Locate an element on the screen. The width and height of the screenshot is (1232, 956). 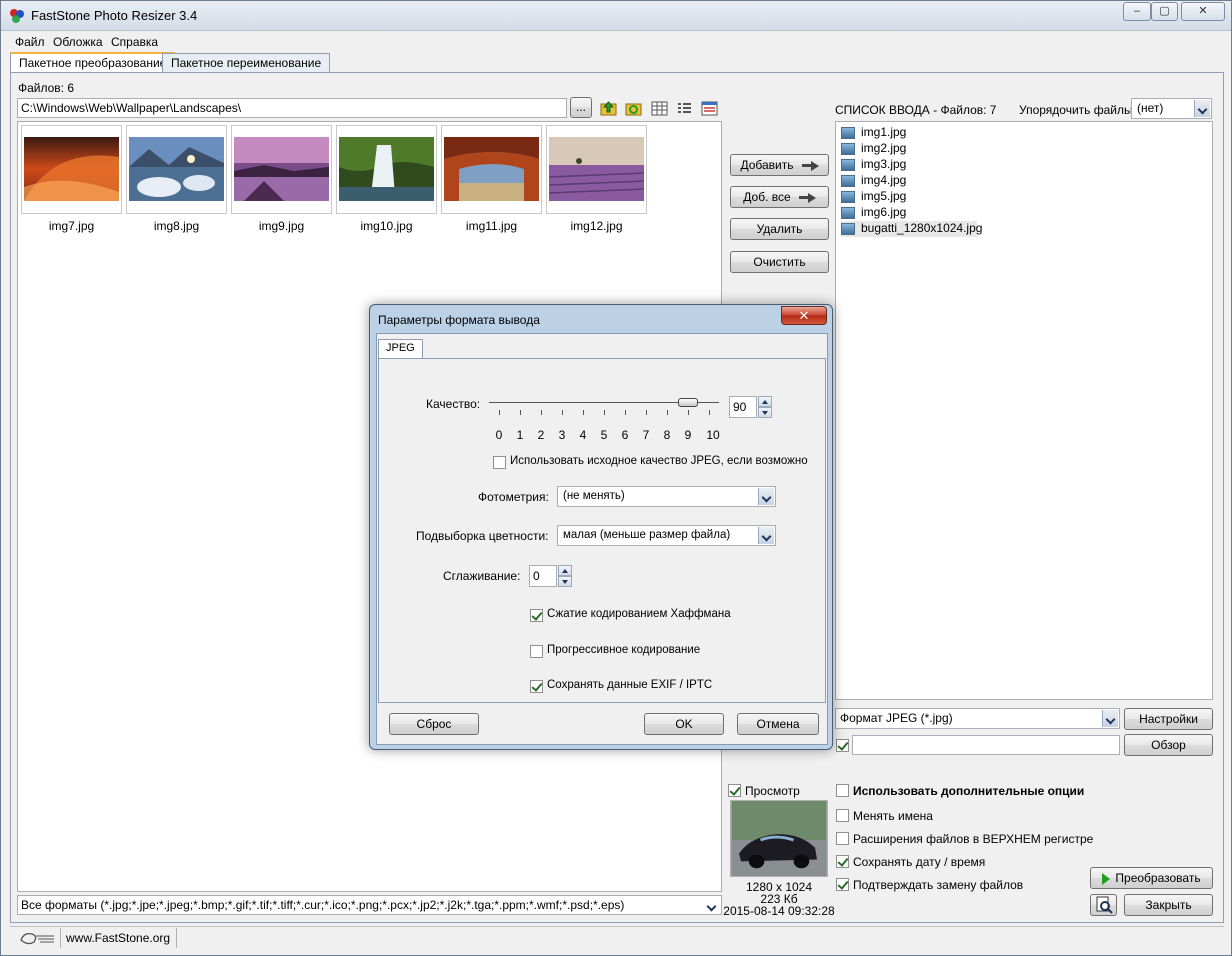
settings-button: Настройки is located at coordinates (1168, 719).